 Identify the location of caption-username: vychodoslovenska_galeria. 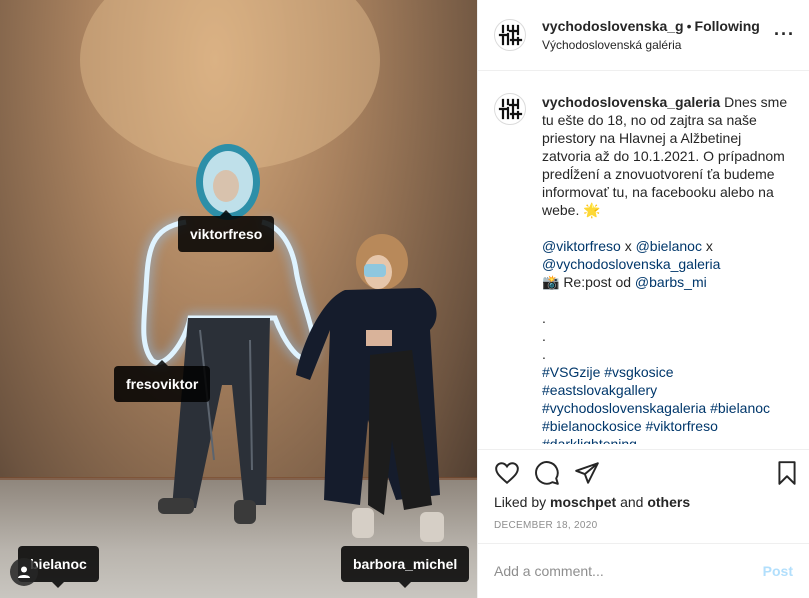
(631, 102).